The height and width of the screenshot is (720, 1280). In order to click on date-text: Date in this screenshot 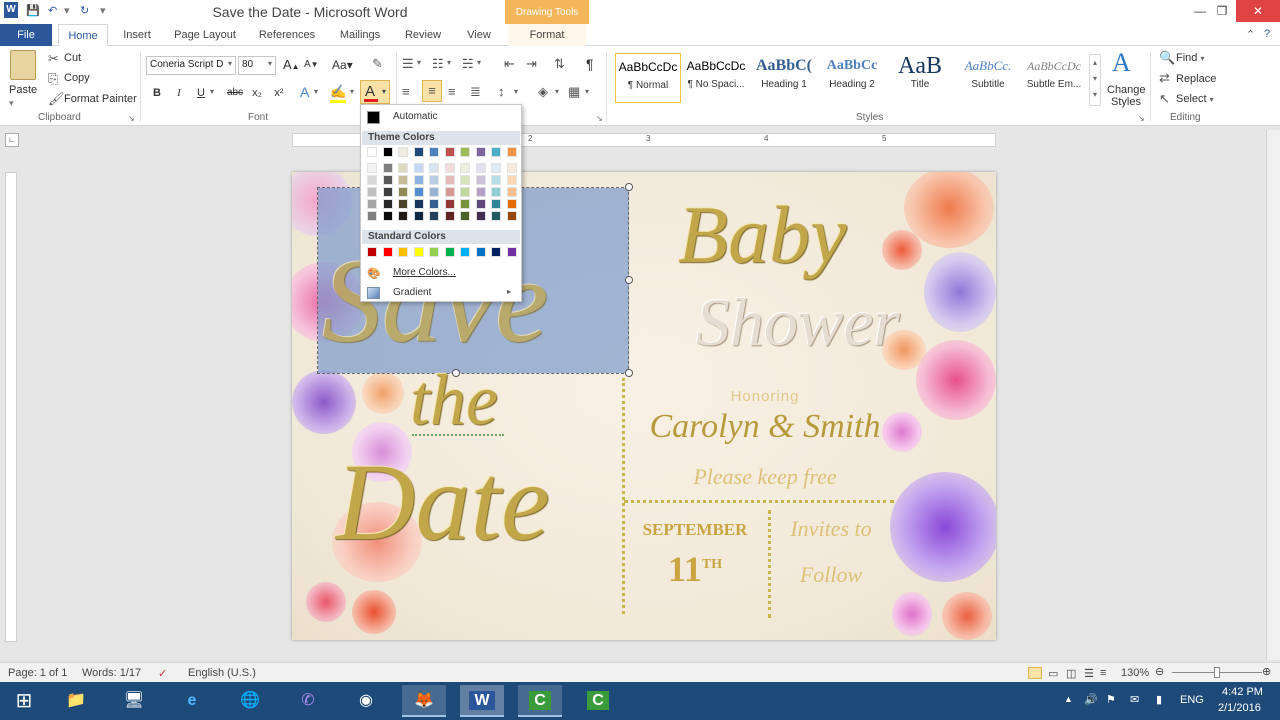, I will do `click(443, 502)`.